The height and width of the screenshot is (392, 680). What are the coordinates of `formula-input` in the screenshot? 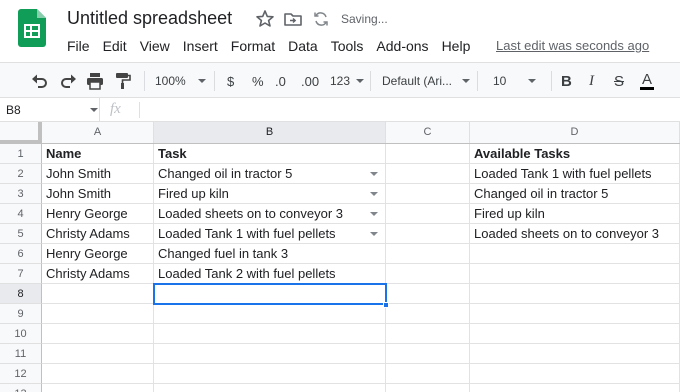 It's located at (406, 110).